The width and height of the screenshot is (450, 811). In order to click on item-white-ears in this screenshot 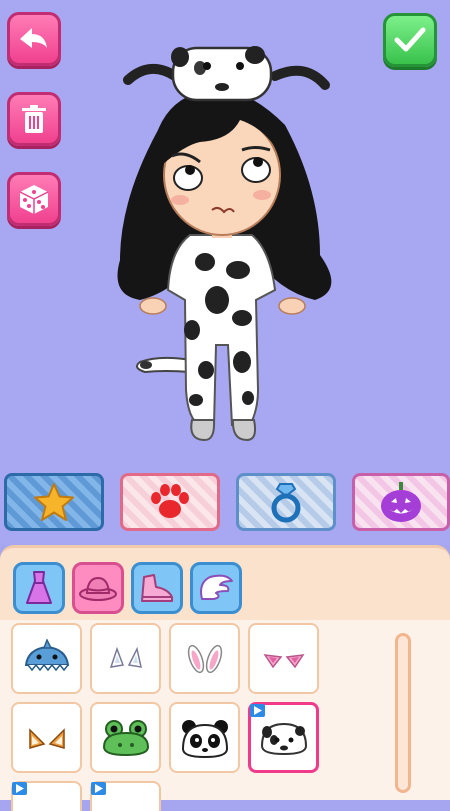, I will do `click(125, 658)`.